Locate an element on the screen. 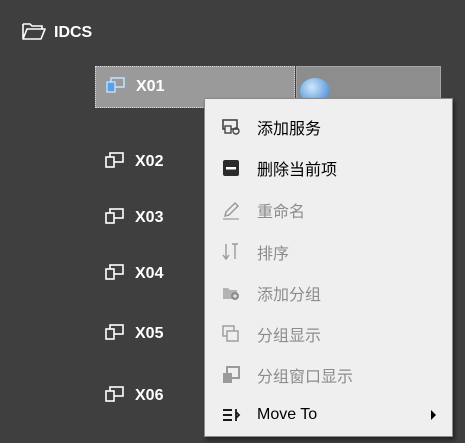 The image size is (465, 443). sort-icon is located at coordinates (231, 252).